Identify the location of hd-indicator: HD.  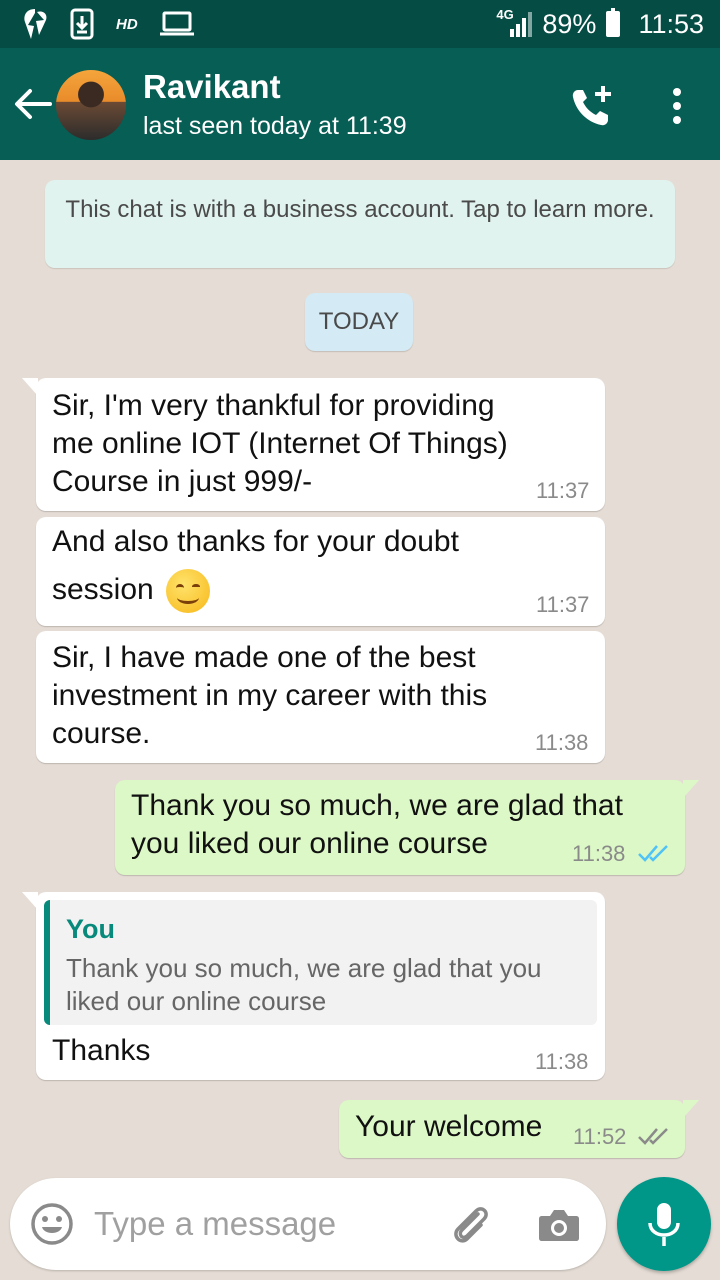
(127, 24).